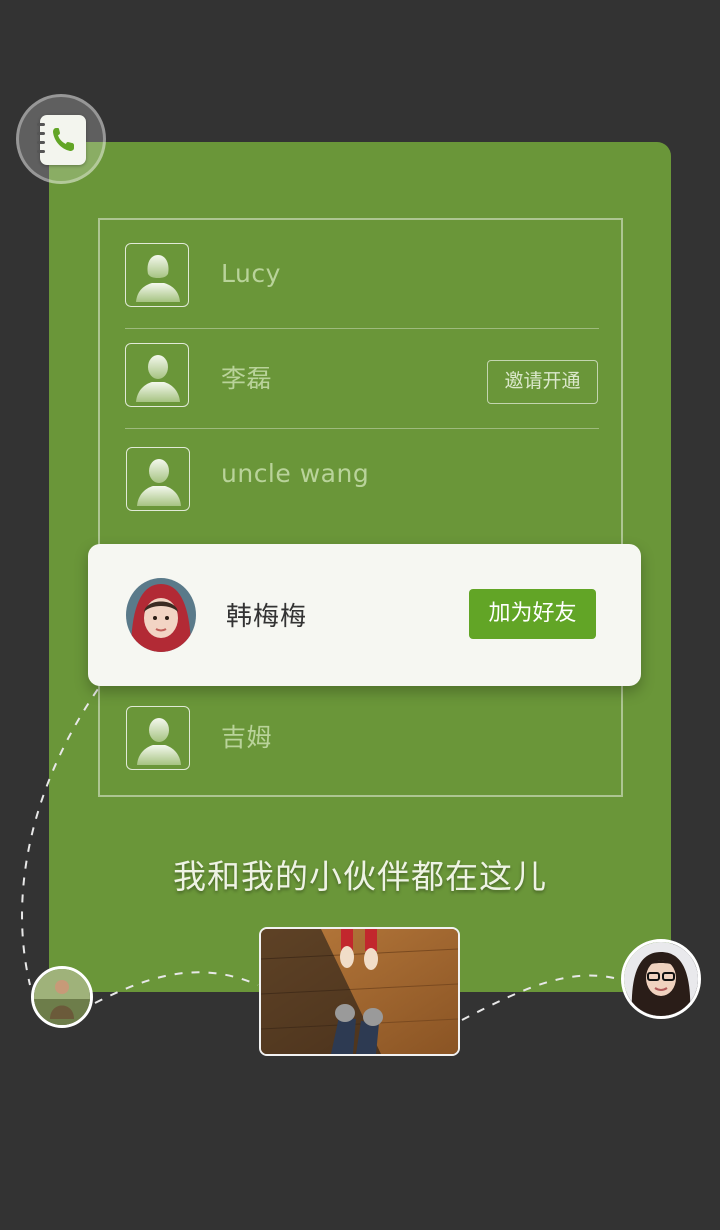  I want to click on friend-suggestion-card: 韩梅梅 加为好友, so click(364, 615).